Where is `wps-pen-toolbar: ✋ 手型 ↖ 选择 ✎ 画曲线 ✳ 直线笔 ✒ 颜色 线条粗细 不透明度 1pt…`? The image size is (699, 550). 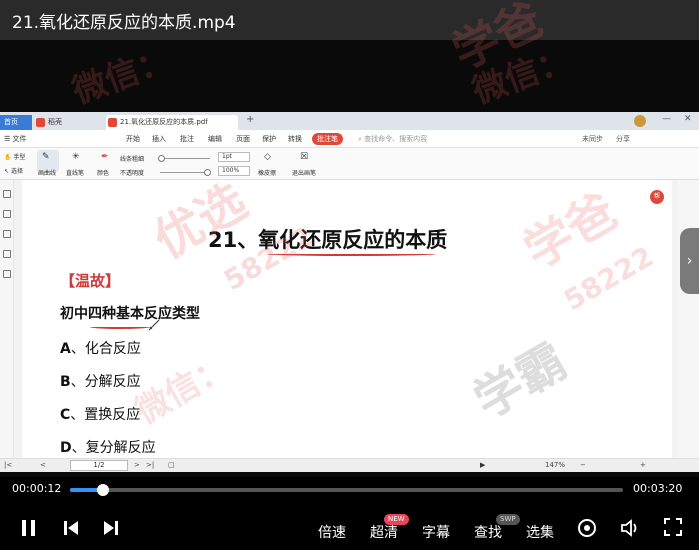
wps-pen-toolbar: ✋ 手型 ↖ 选择 ✎ 画曲线 ✳ 直线笔 ✒ 颜色 线条粗细 不透明度 1pt… is located at coordinates (349, 164).